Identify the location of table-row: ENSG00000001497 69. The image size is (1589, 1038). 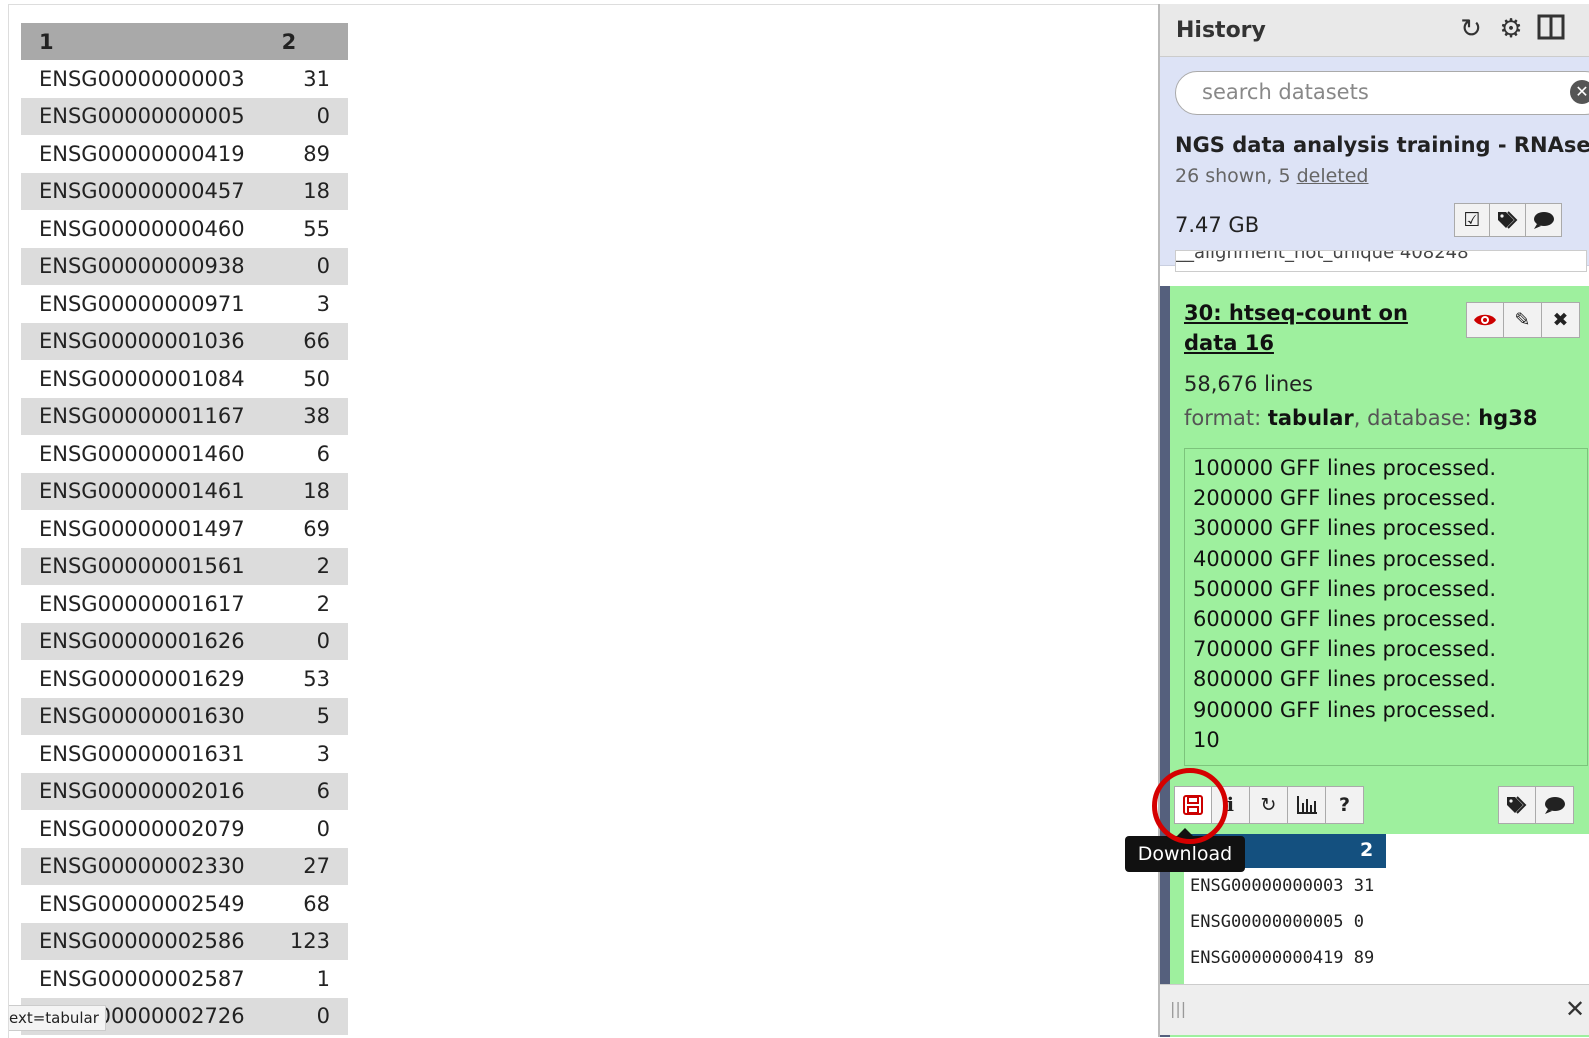
(184, 529).